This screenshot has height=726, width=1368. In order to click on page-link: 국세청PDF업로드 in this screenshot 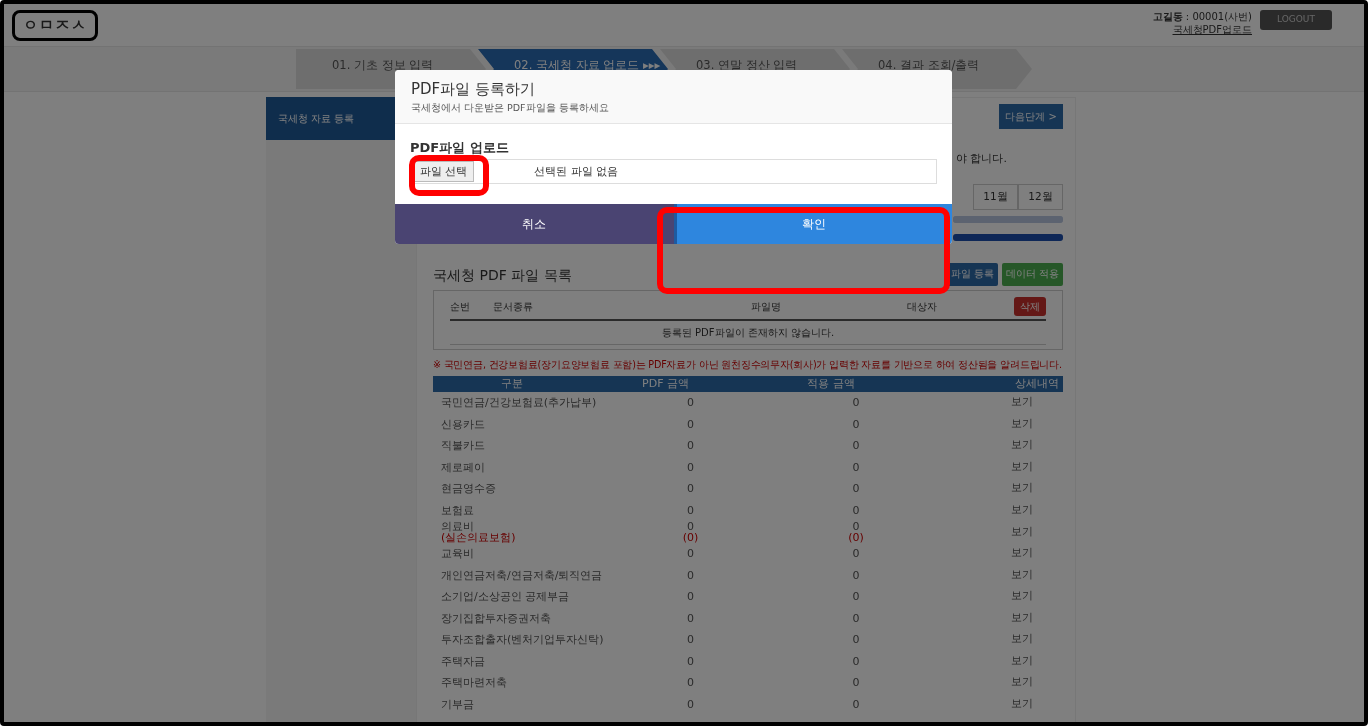, I will do `click(1212, 29)`.